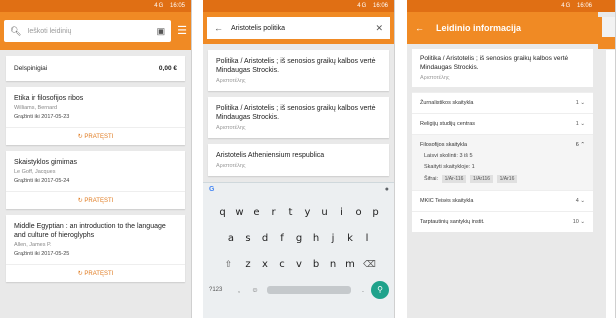  What do you see at coordinates (502, 123) in the screenshot?
I see `holding-row: Religijų studijų centras 1 ⌄` at bounding box center [502, 123].